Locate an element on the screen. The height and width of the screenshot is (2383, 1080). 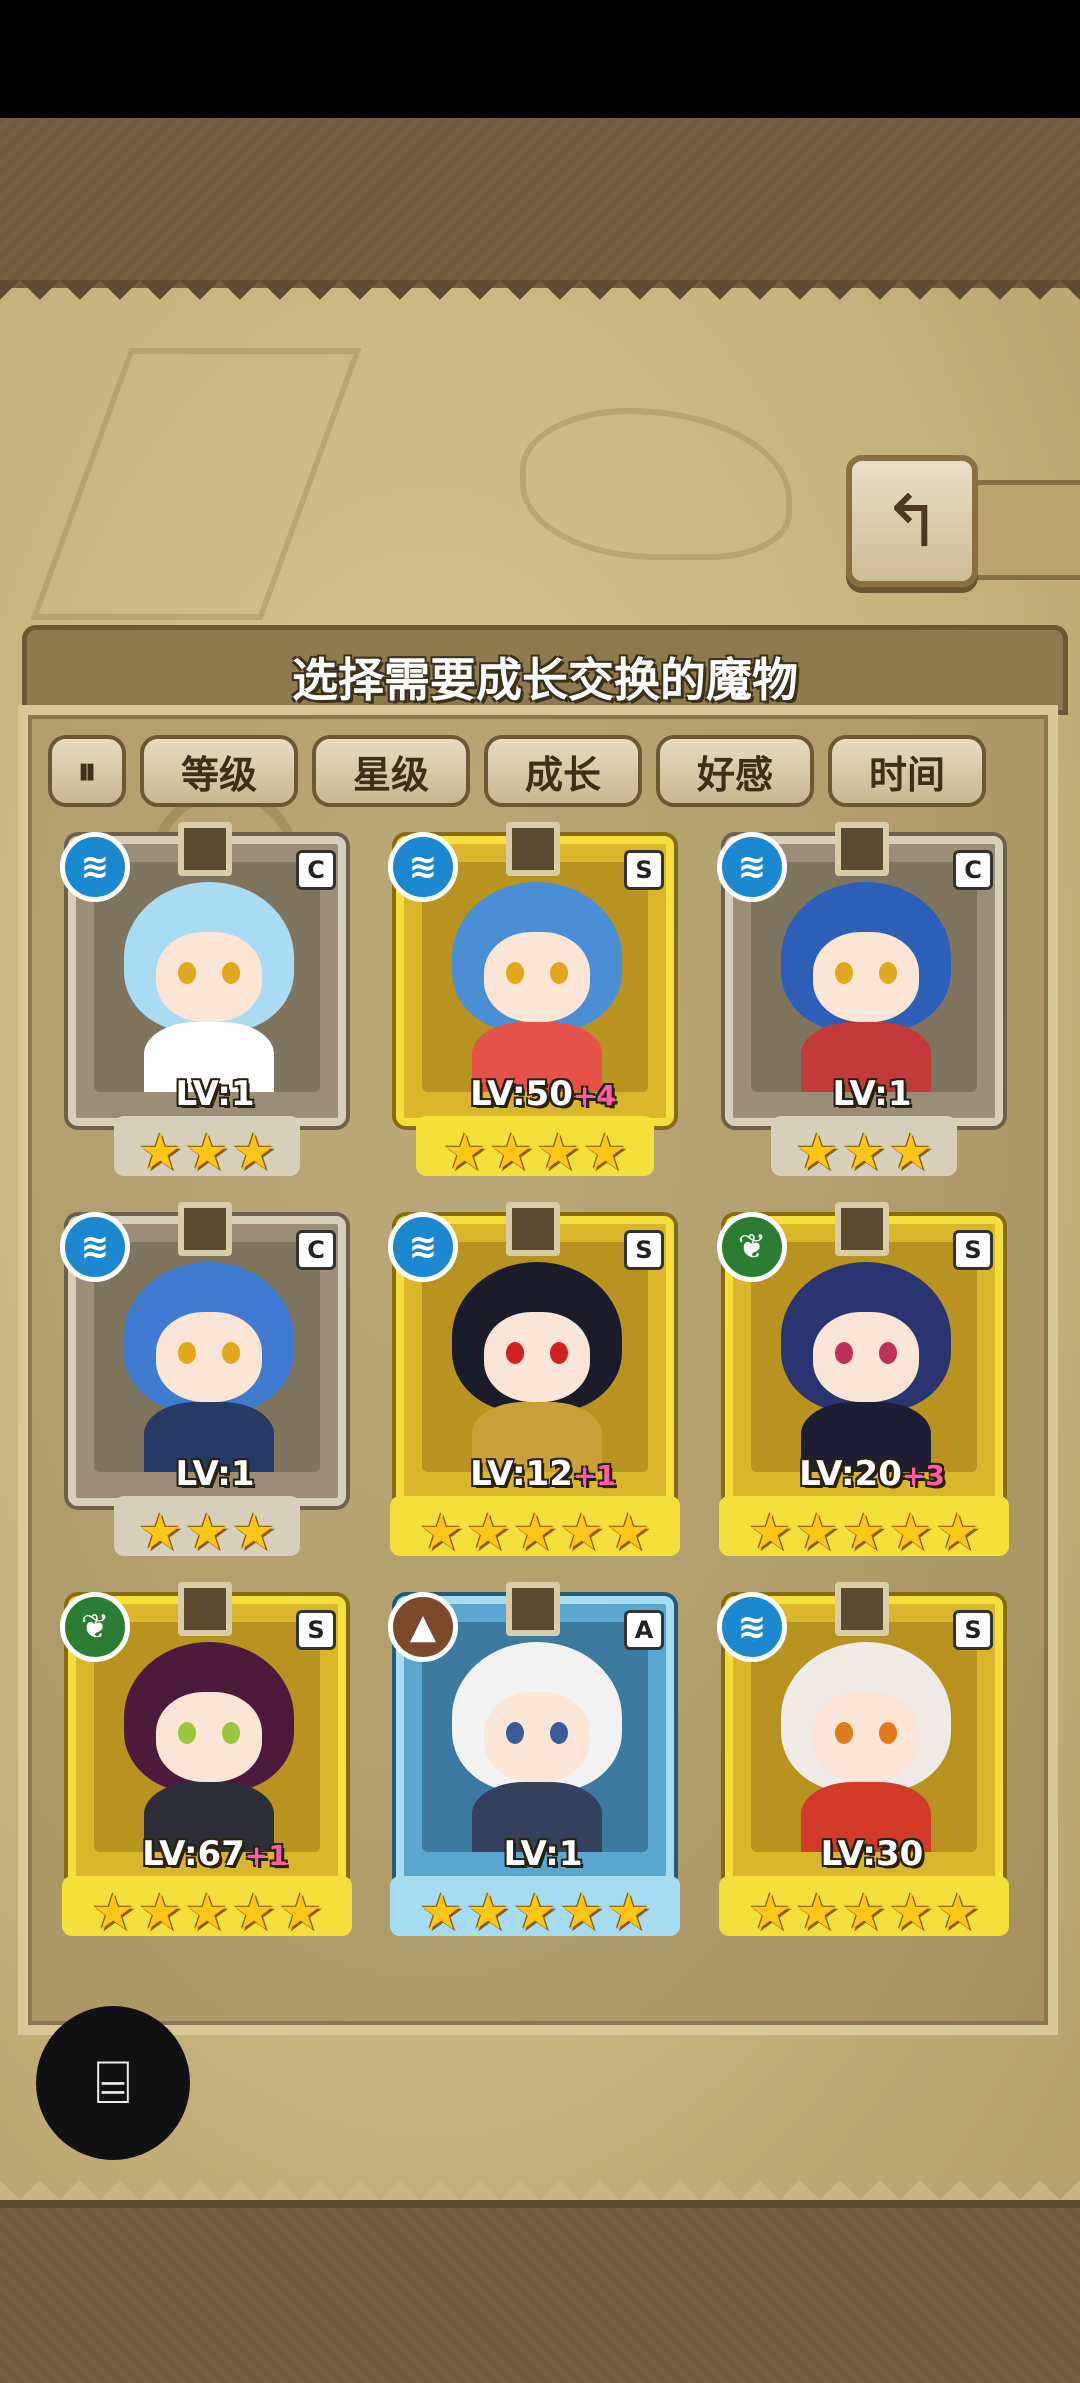
monster-card: LV:20+3 ★ ★ ★ ★ ★ ❦ S is located at coordinates (864, 1382).